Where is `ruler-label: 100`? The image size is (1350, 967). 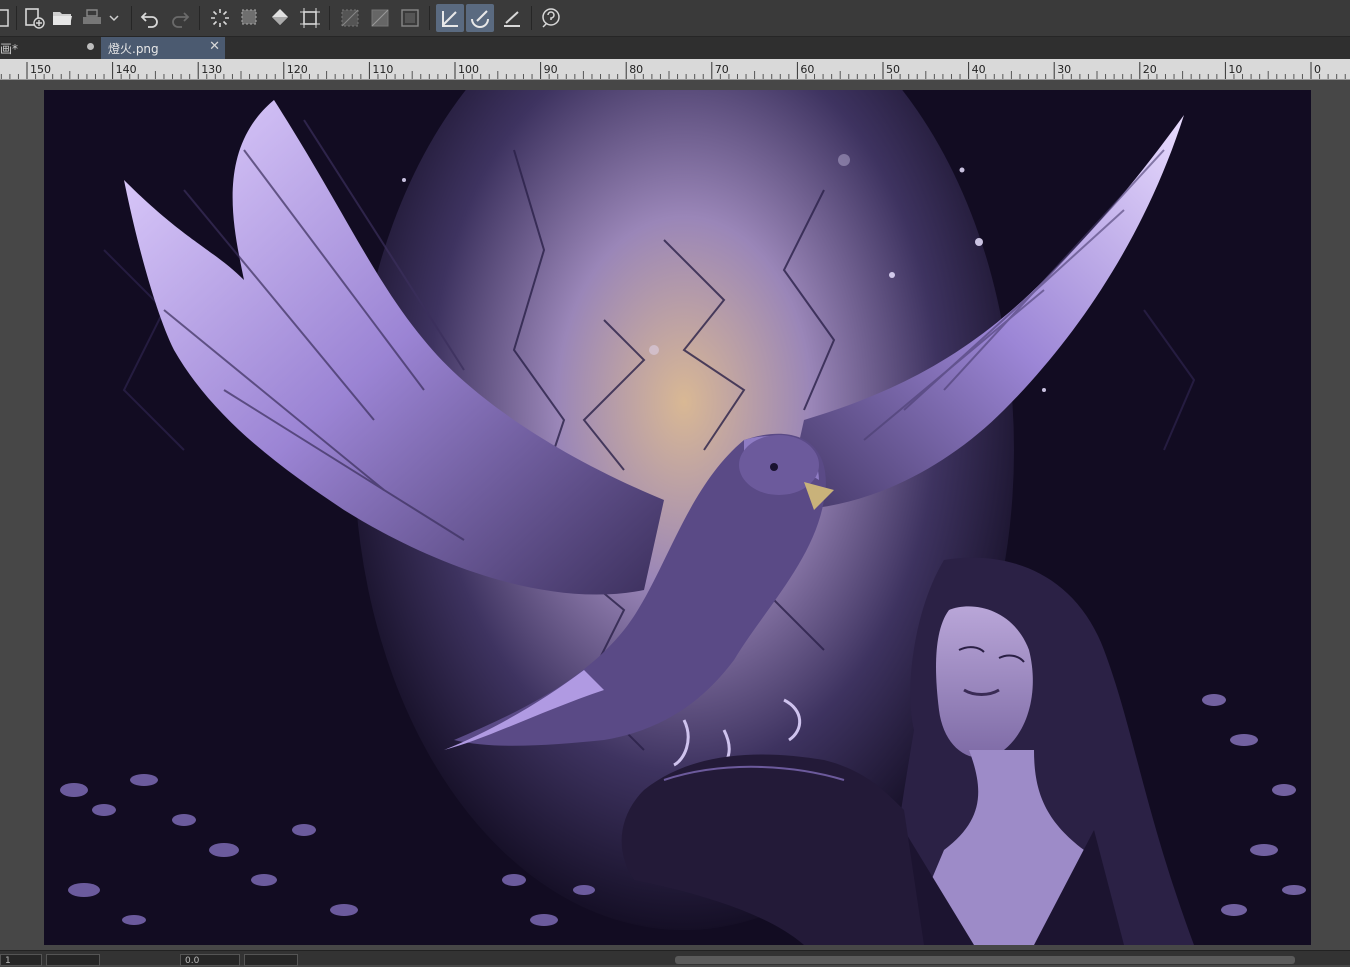
ruler-label: 100 is located at coordinates (468, 69).